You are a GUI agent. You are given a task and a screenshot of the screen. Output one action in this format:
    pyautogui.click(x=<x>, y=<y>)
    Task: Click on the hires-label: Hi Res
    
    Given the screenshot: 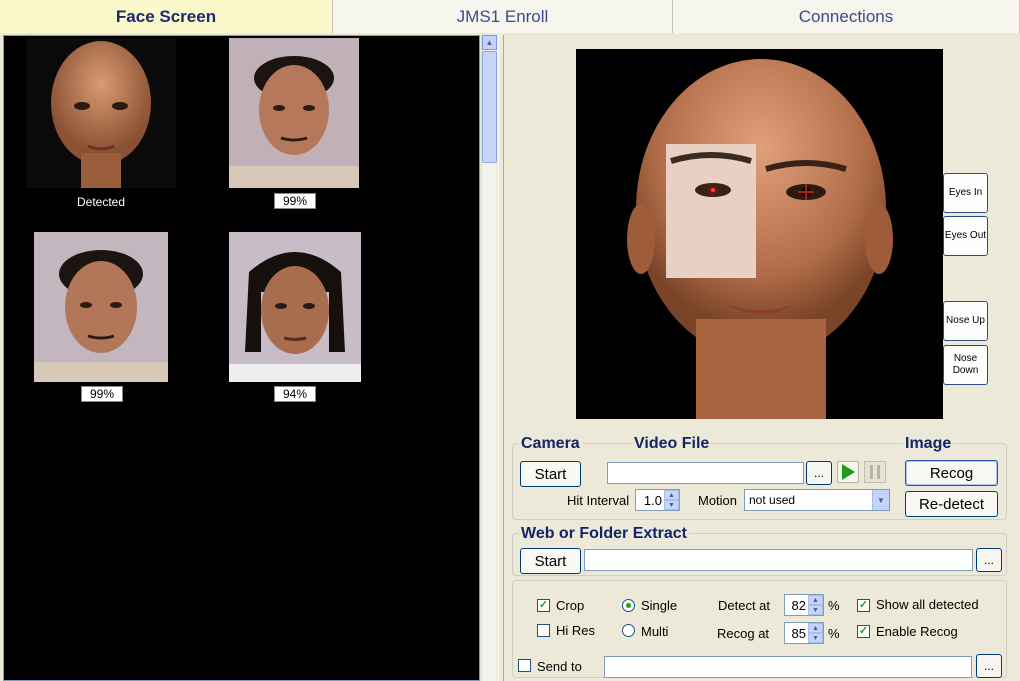 What is the action you would take?
    pyautogui.click(x=576, y=630)
    